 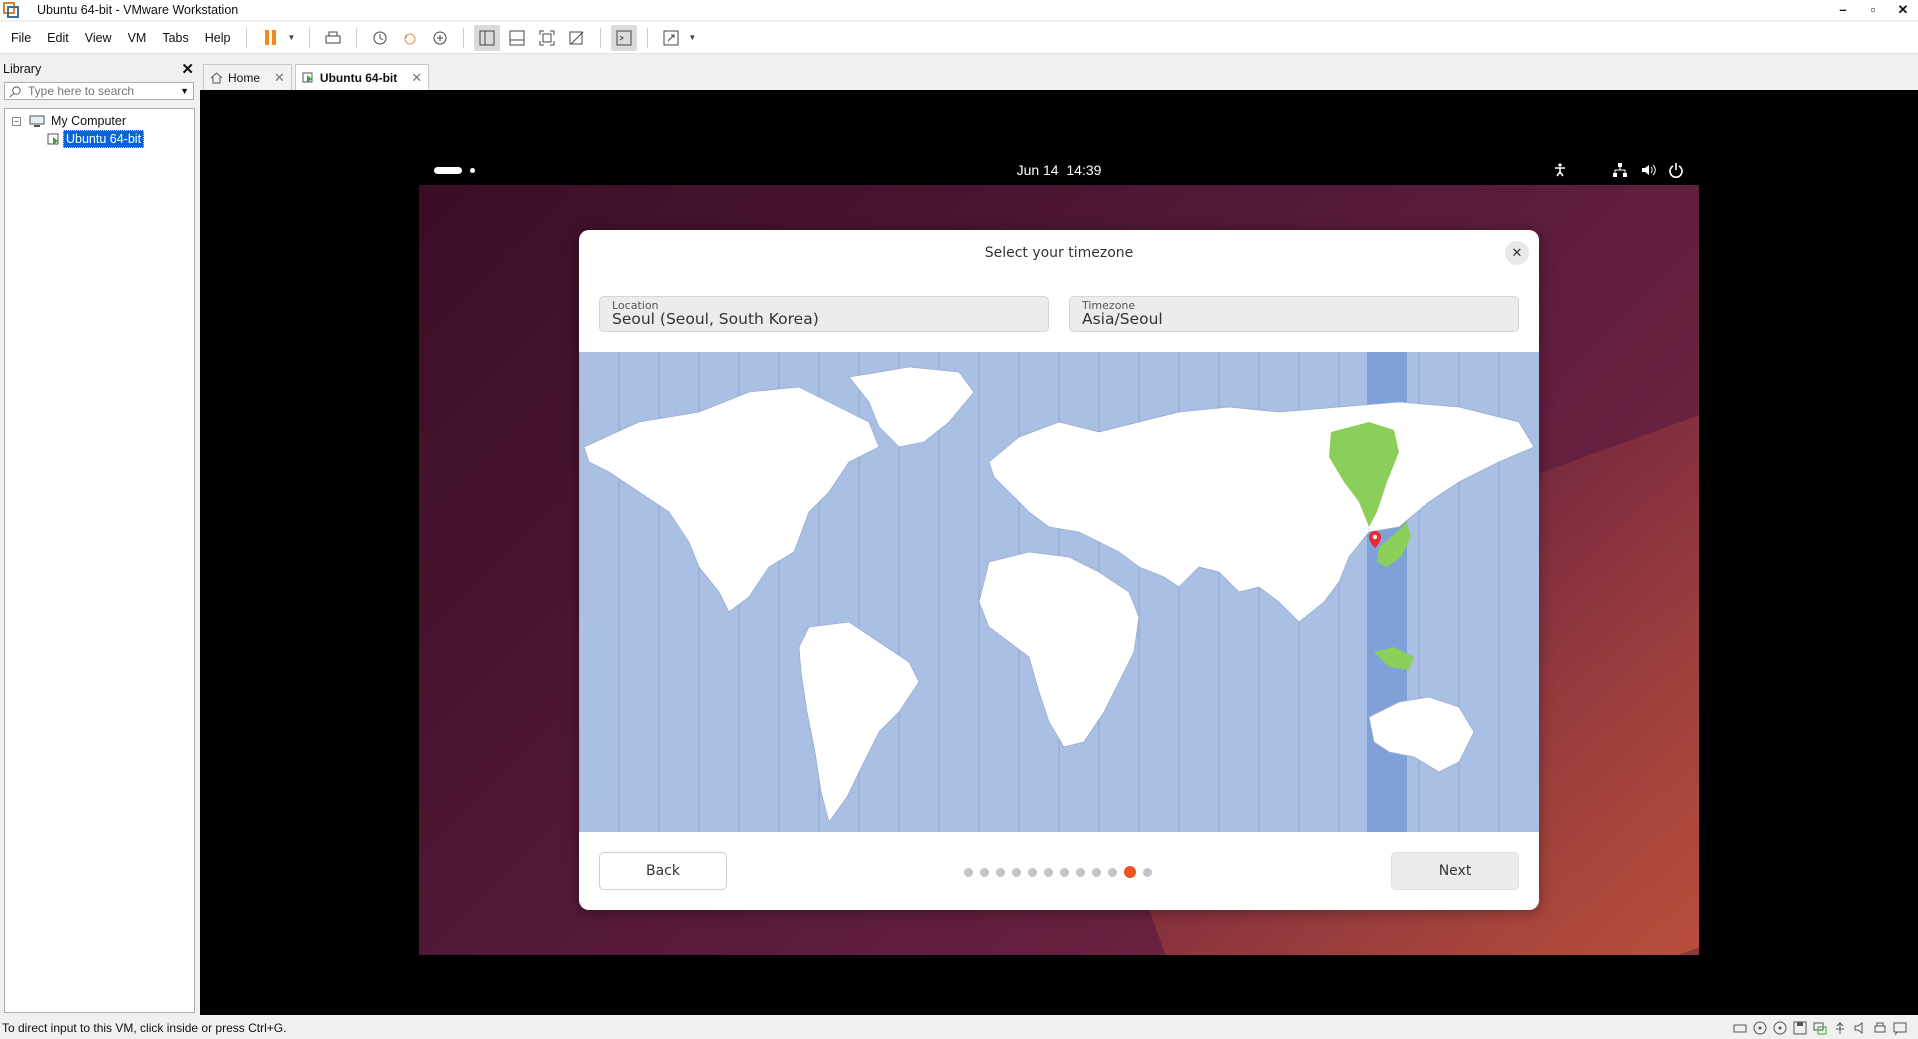 I want to click on printer-icon, so click(x=1880, y=1028).